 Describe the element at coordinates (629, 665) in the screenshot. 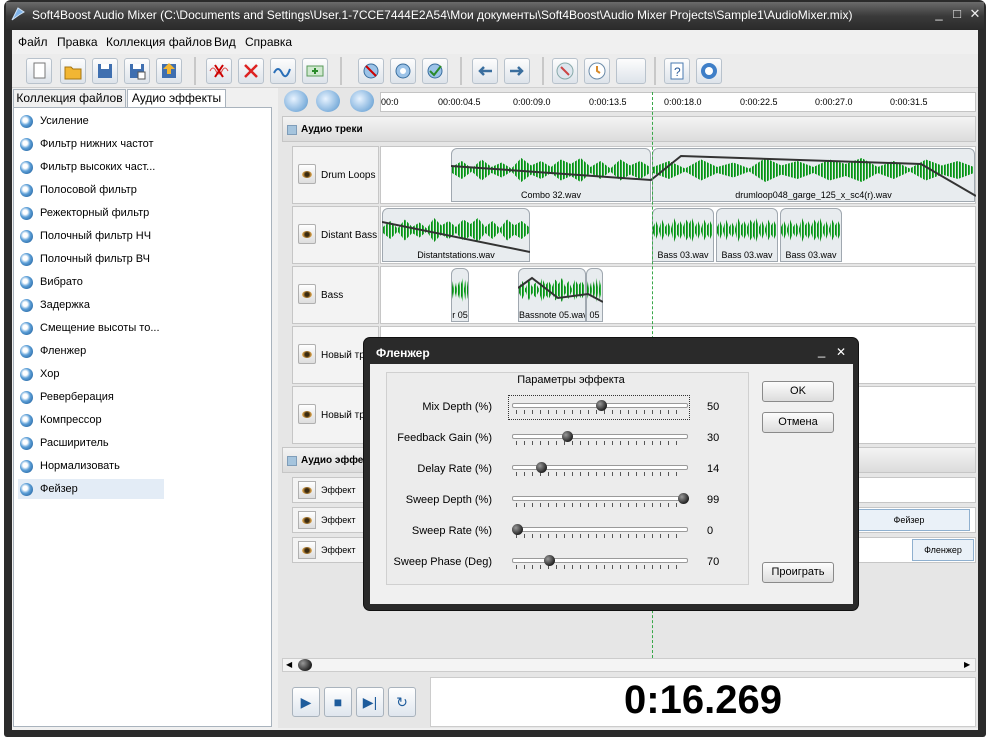

I see `horizontal-scrollbar` at that location.